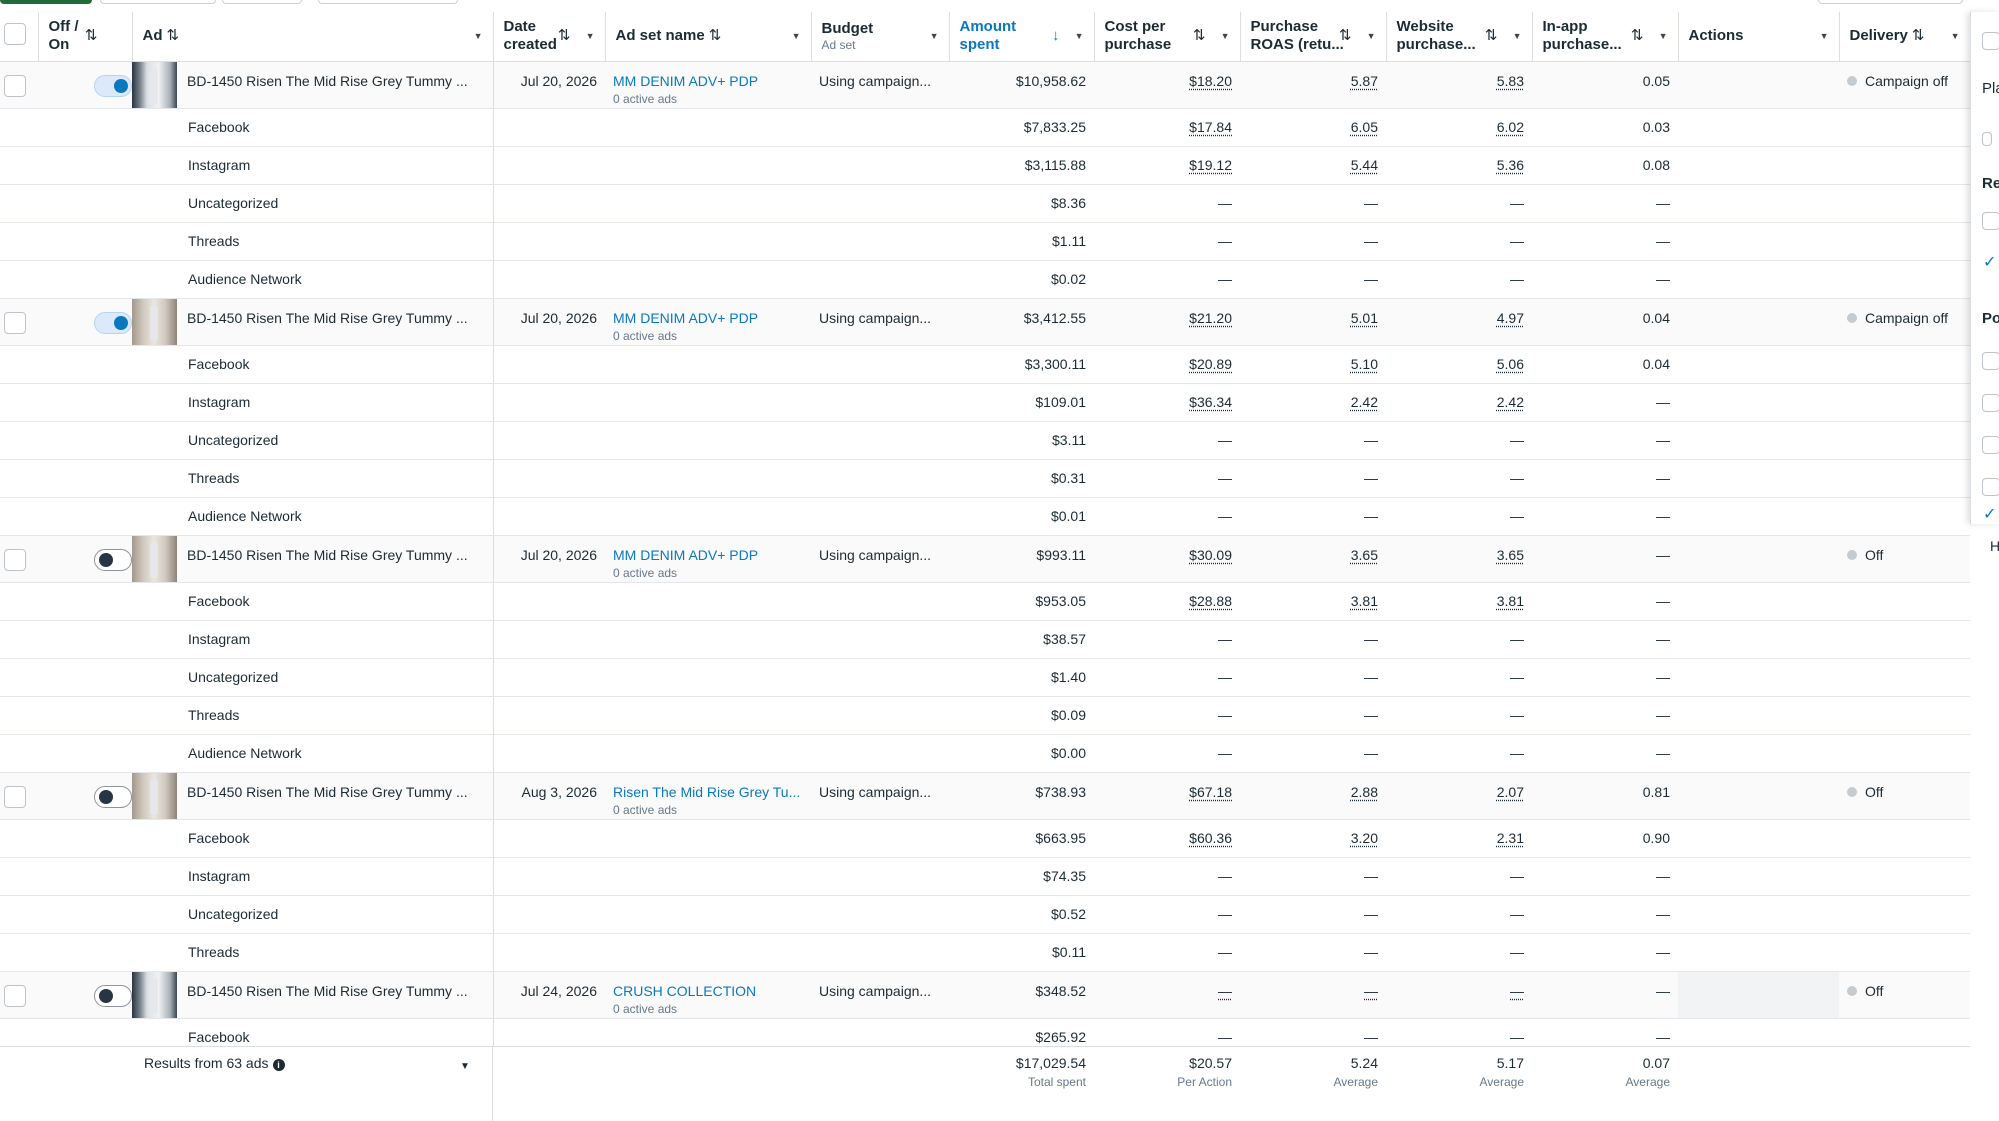 The width and height of the screenshot is (1999, 1121). Describe the element at coordinates (880, 37) in the screenshot. I see `column-header-budget: Budget Ad set ▼` at that location.